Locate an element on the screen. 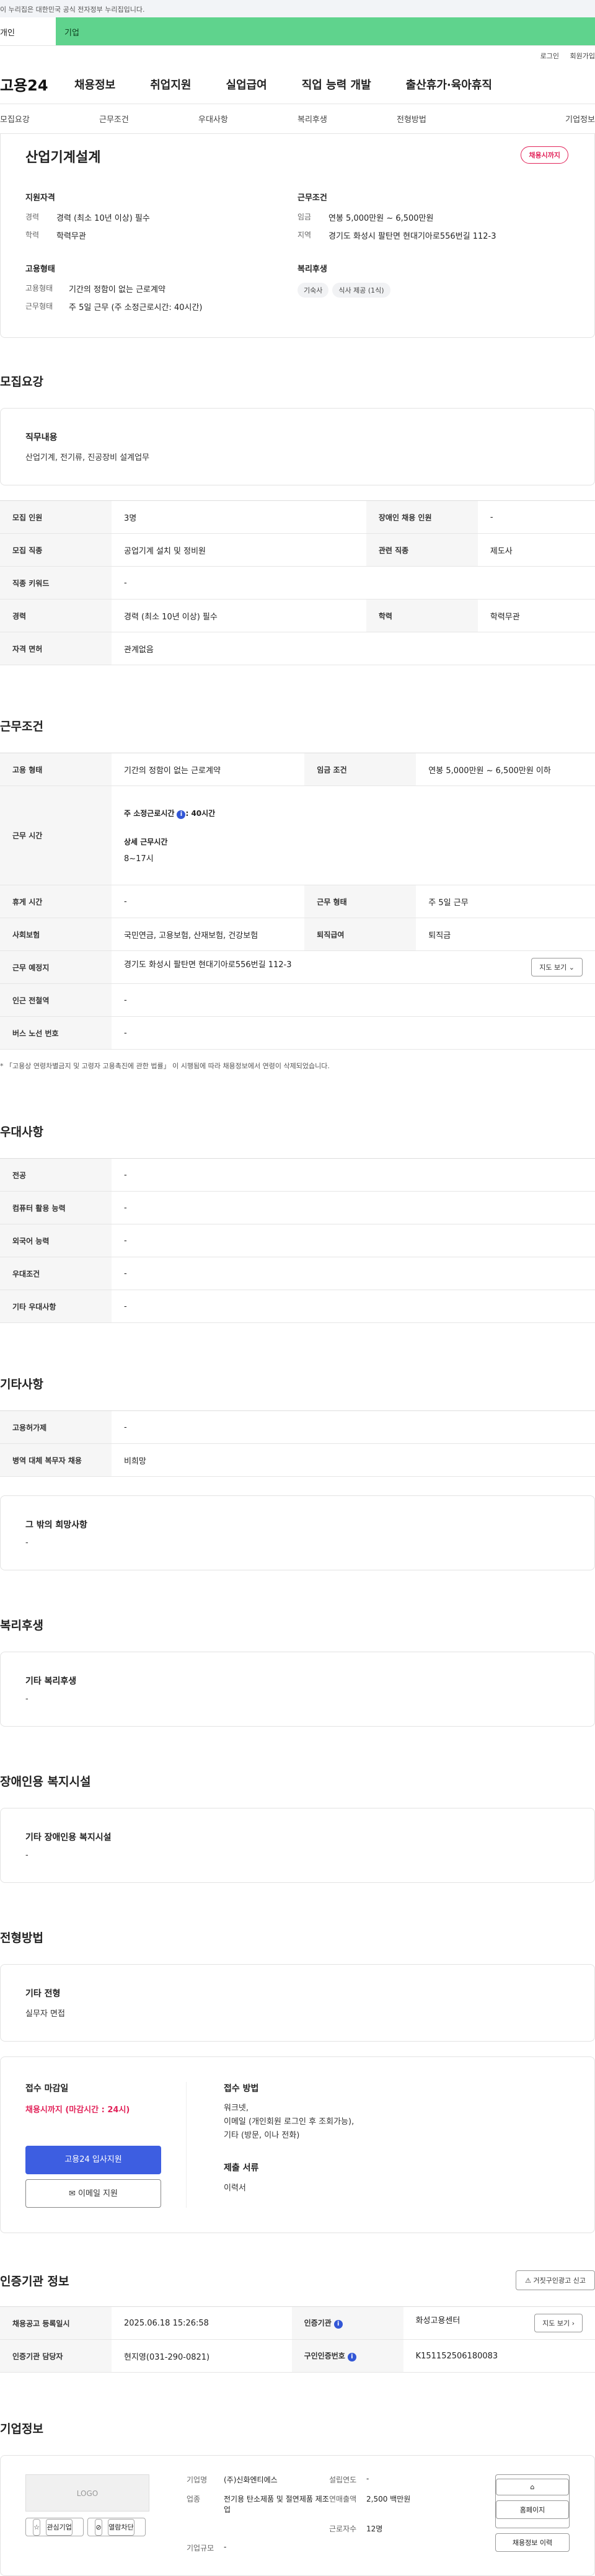 This screenshot has width=595, height=2576. table-cell: 국민연금, 고용보험, 산재보험, 건강보험 is located at coordinates (208, 934).